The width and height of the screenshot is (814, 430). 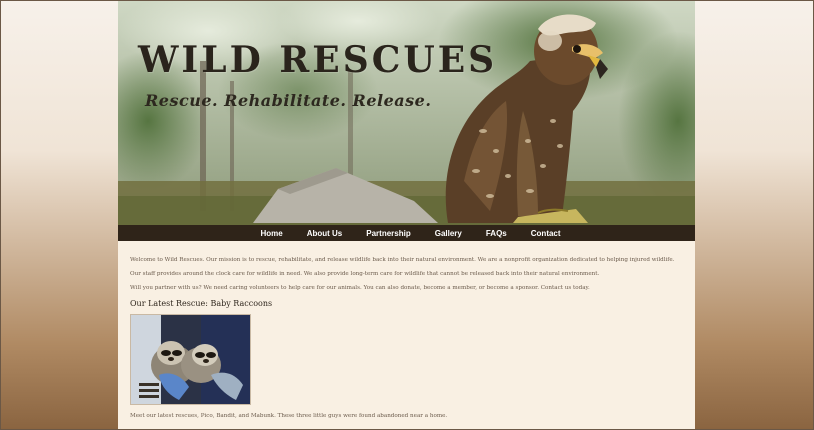 What do you see at coordinates (271, 233) in the screenshot?
I see `nav-home: Home` at bounding box center [271, 233].